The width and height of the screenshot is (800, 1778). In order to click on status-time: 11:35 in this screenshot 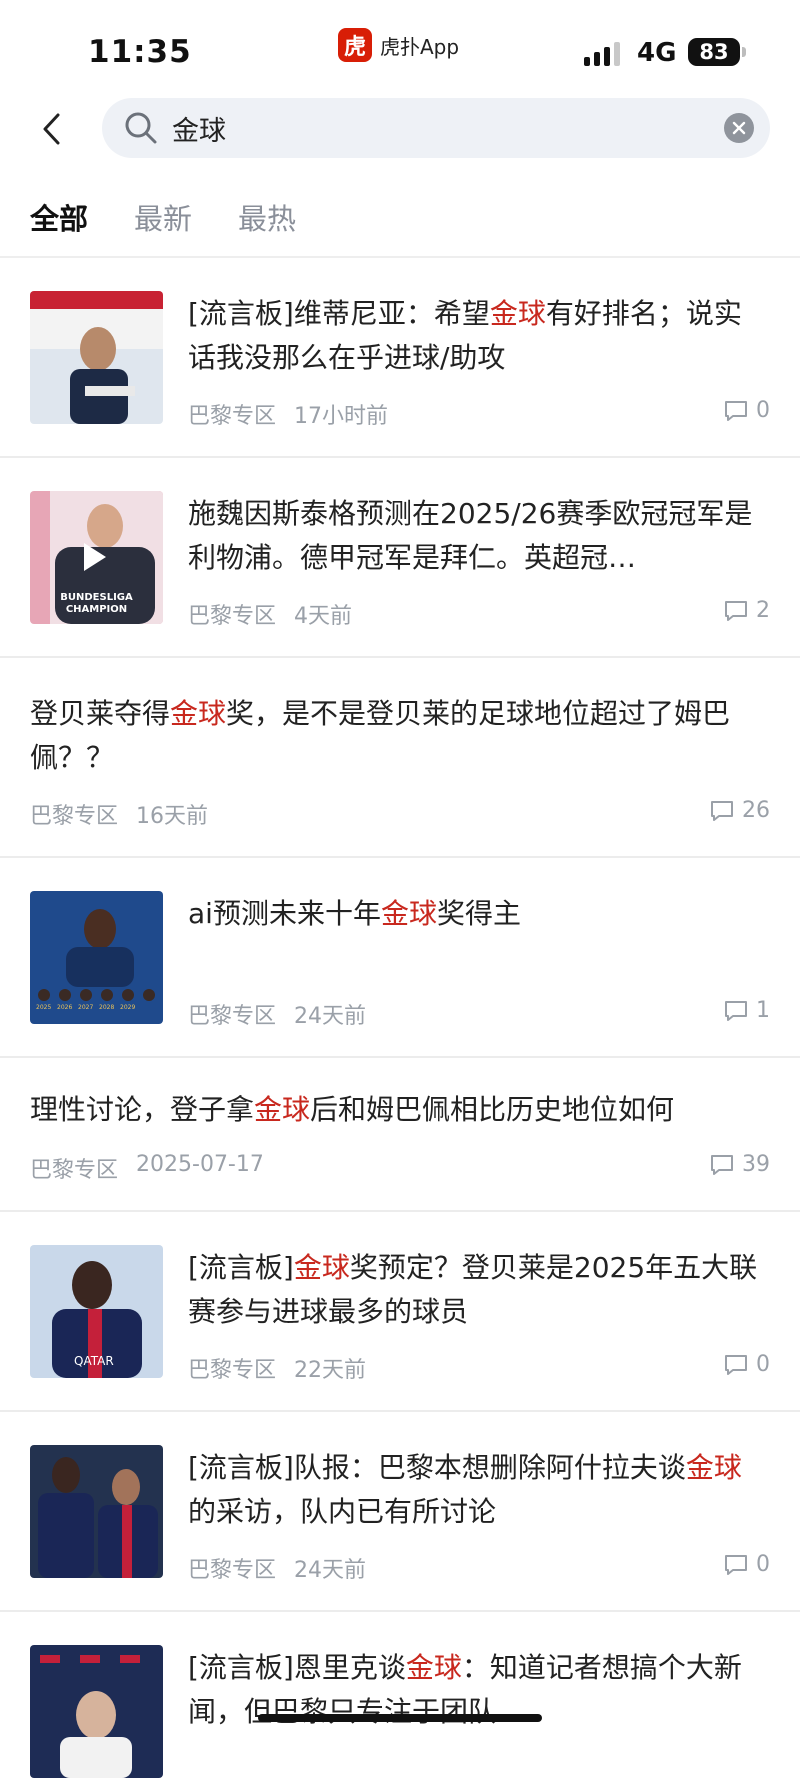, I will do `click(140, 52)`.